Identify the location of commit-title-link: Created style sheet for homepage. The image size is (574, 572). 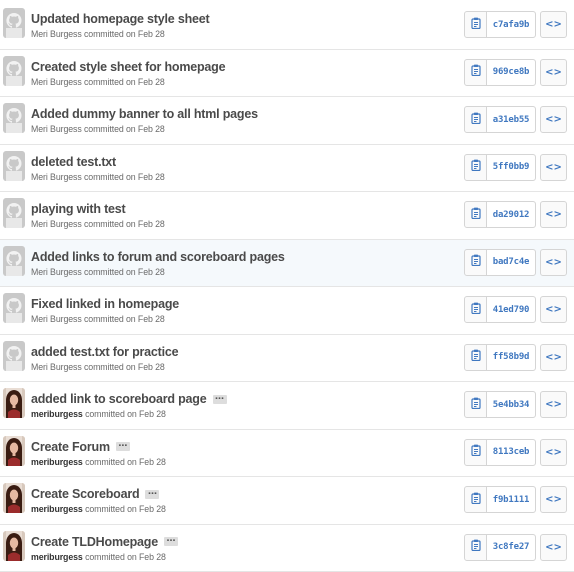
(128, 67).